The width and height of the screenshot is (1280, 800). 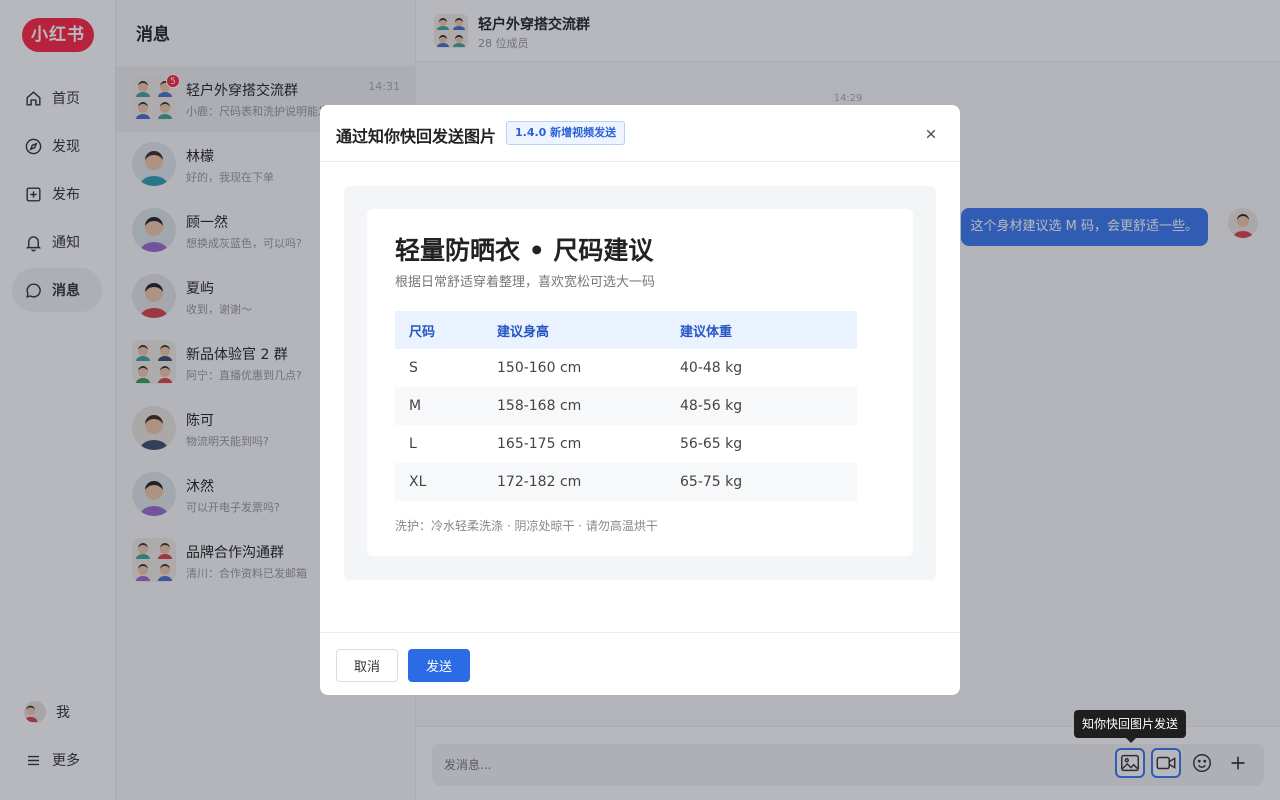 What do you see at coordinates (539, 368) in the screenshot?
I see `table-cell: 150-160 cm` at bounding box center [539, 368].